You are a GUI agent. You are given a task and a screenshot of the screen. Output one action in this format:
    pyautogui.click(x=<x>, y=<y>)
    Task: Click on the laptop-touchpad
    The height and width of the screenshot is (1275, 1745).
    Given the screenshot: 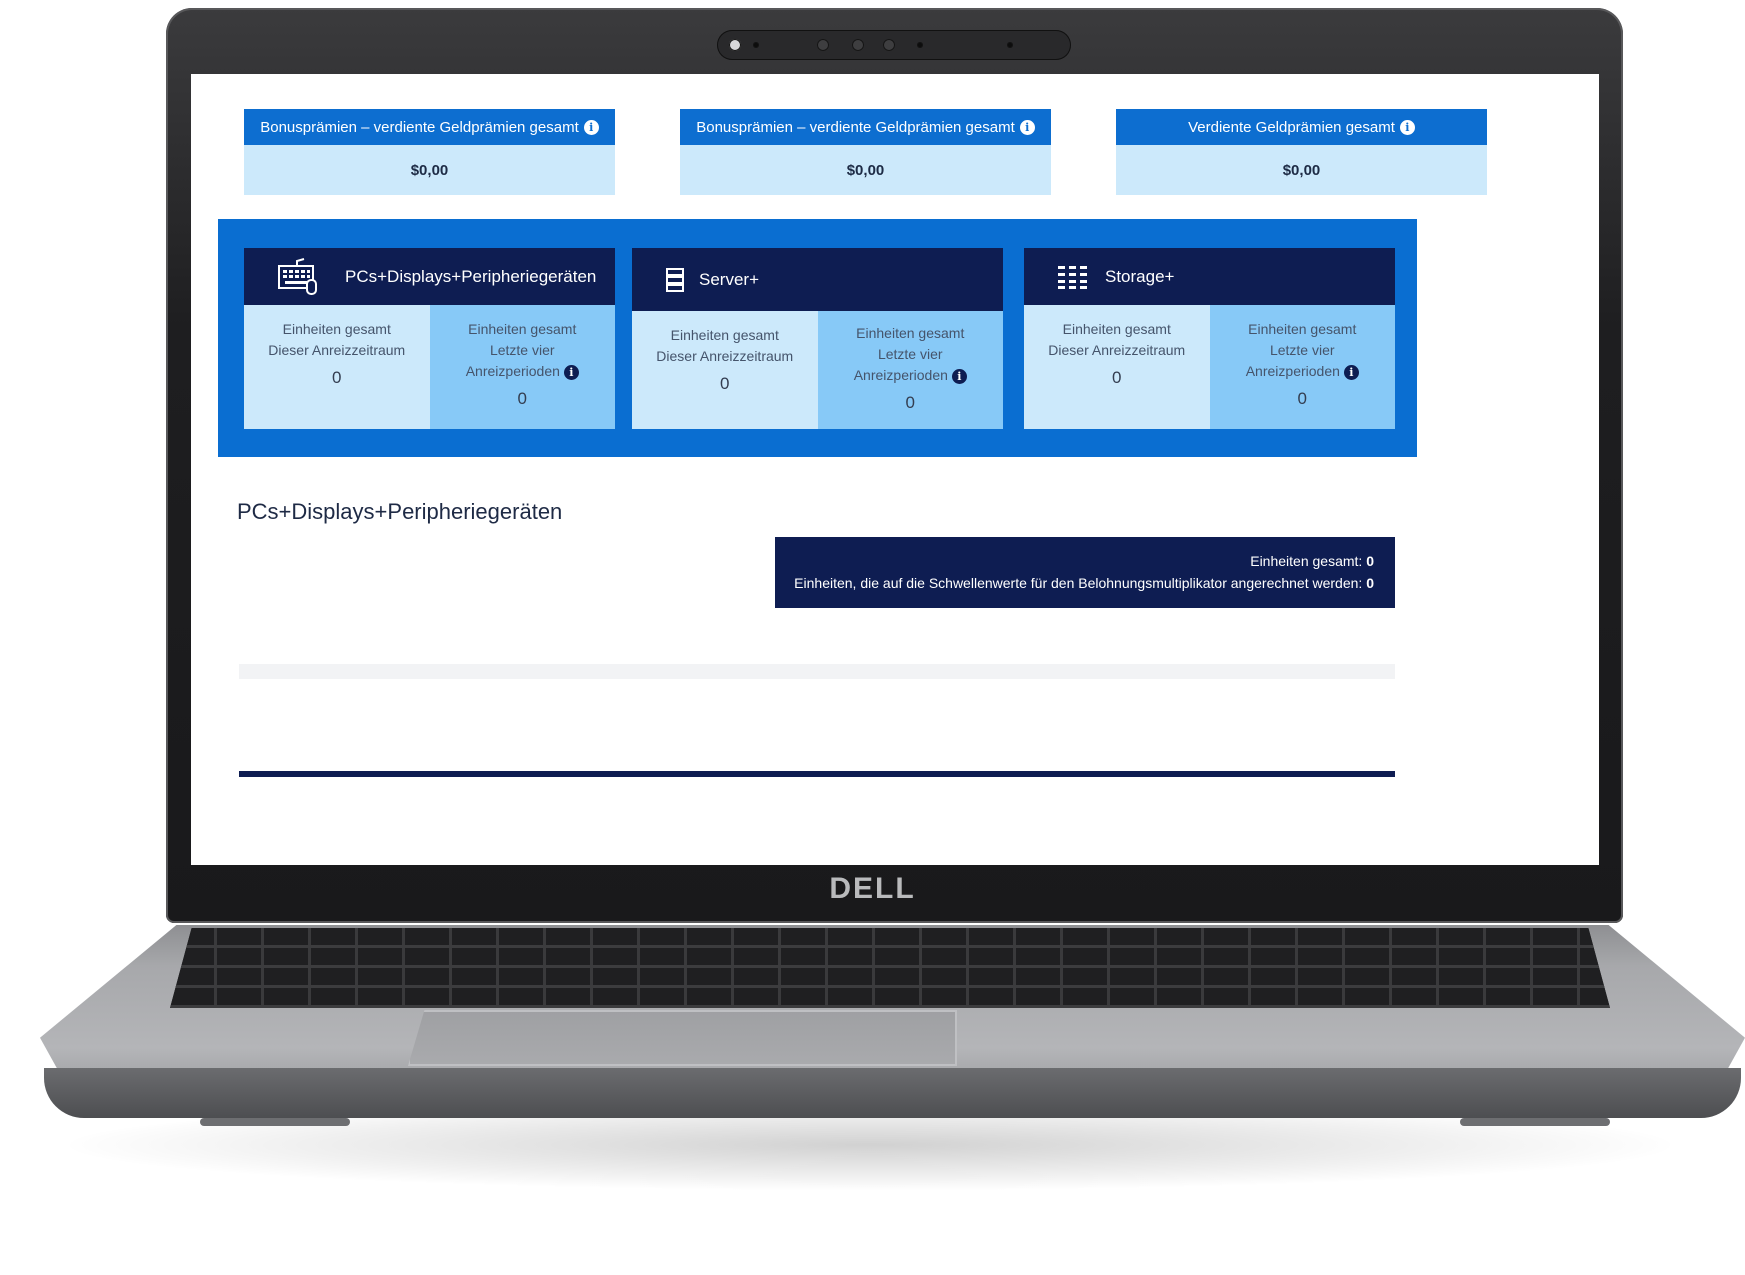 What is the action you would take?
    pyautogui.click(x=682, y=1038)
    